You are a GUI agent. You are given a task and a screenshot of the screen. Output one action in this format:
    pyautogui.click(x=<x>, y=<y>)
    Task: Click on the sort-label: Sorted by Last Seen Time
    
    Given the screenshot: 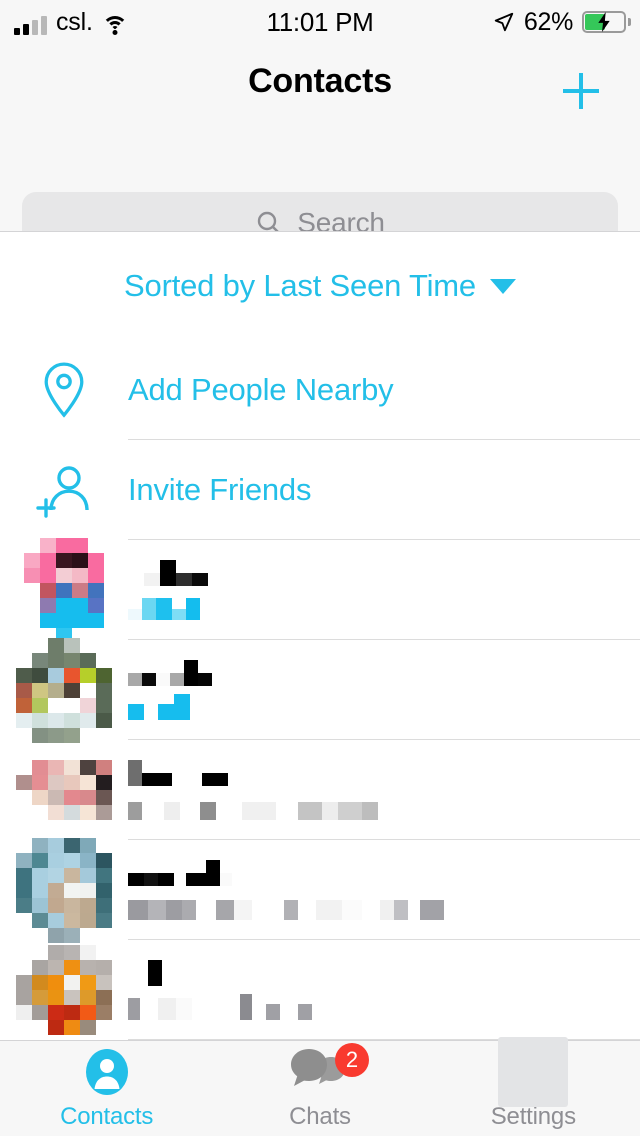 What is the action you would take?
    pyautogui.click(x=300, y=285)
    